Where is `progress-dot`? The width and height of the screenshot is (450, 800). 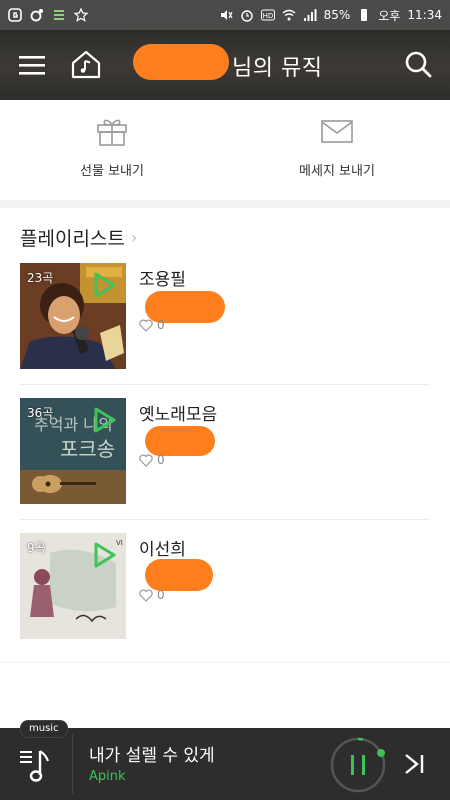
progress-dot is located at coordinates (381, 752).